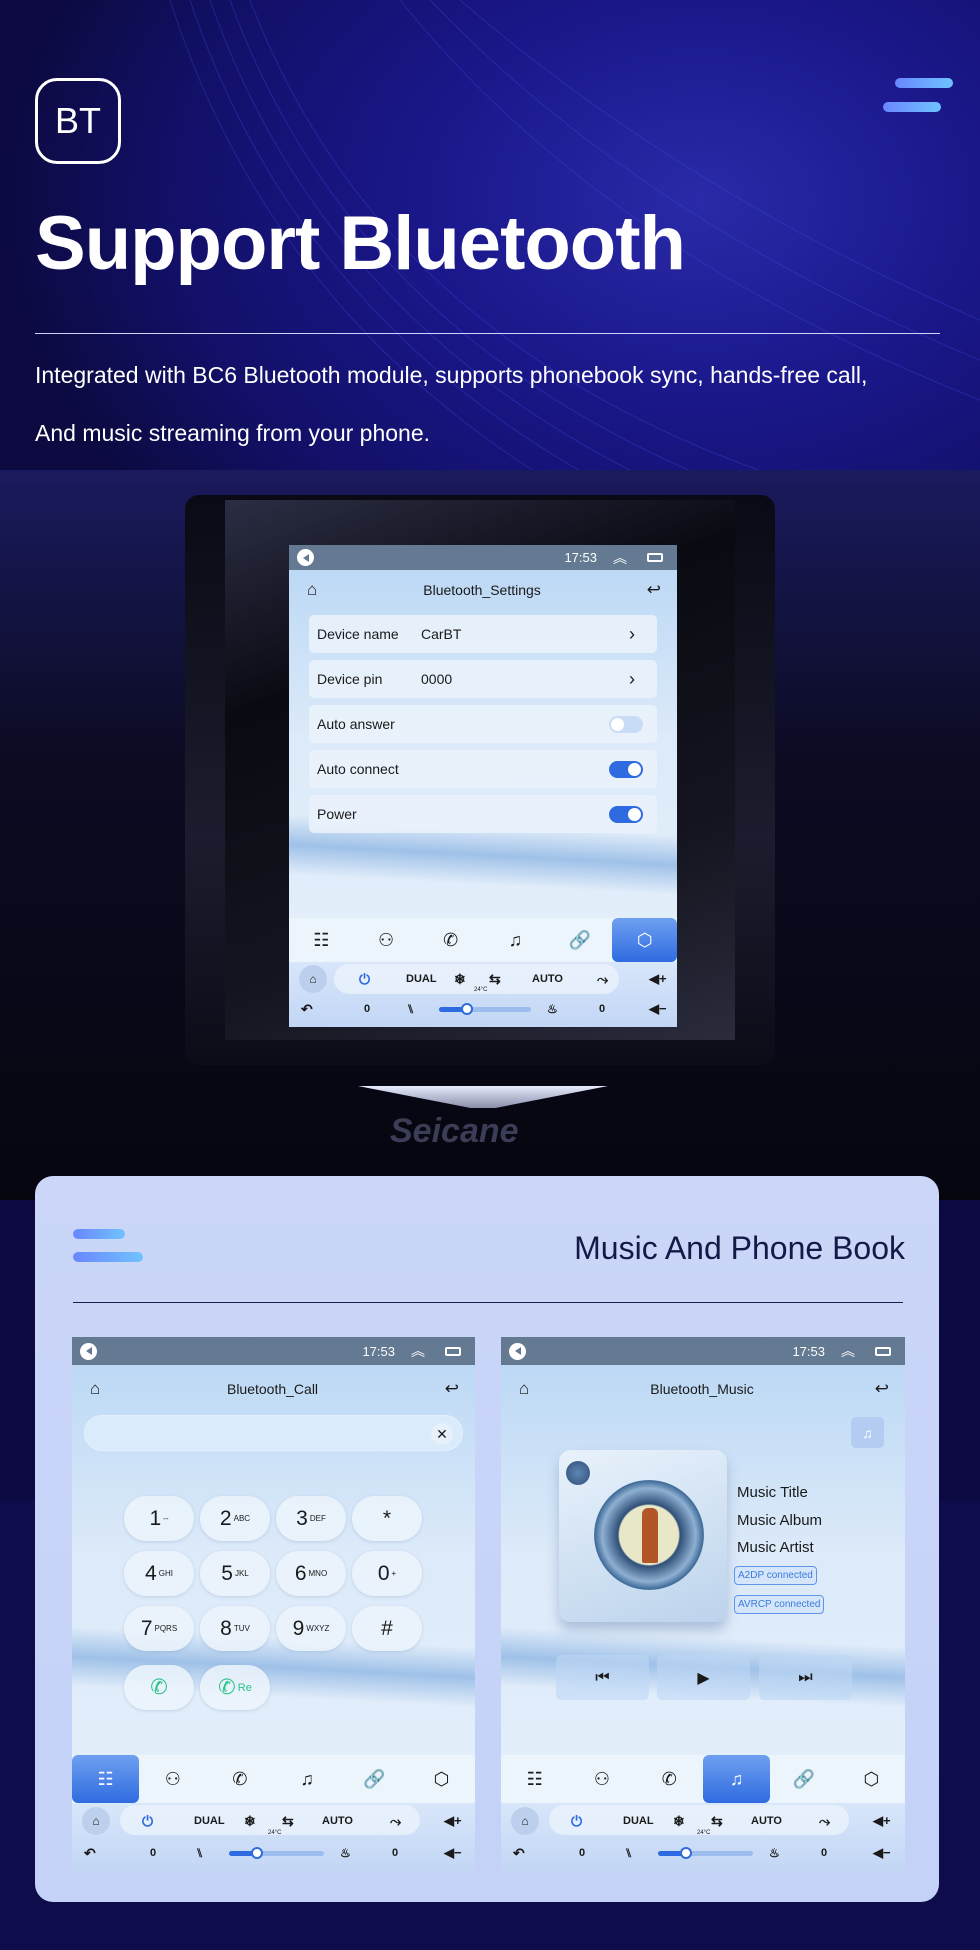  I want to click on call-button: ✆, so click(159, 1687).